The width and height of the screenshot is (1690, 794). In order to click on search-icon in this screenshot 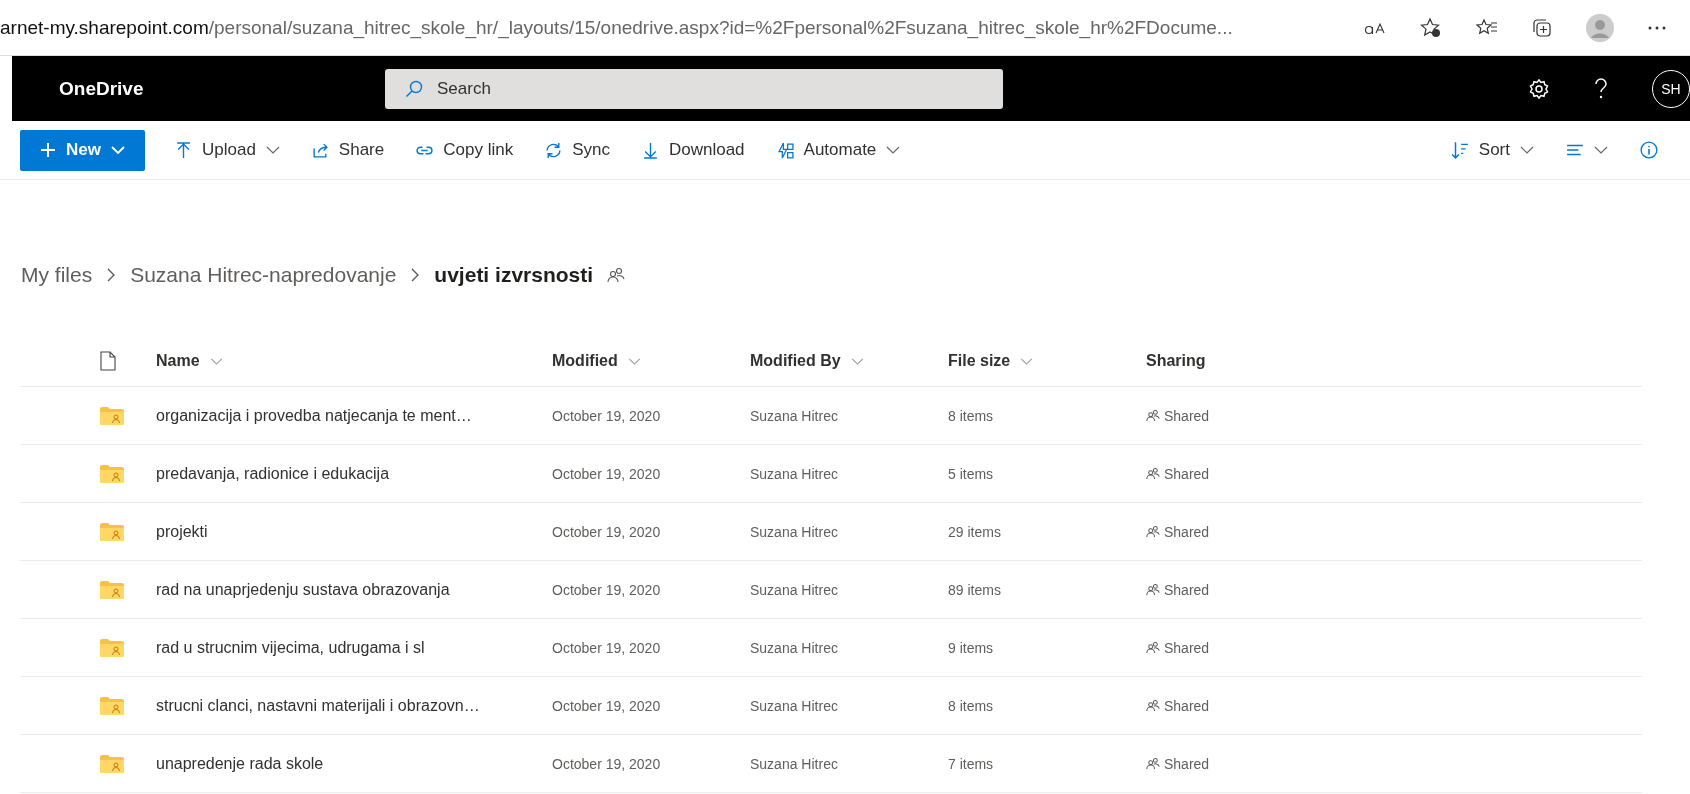, I will do `click(414, 88)`.